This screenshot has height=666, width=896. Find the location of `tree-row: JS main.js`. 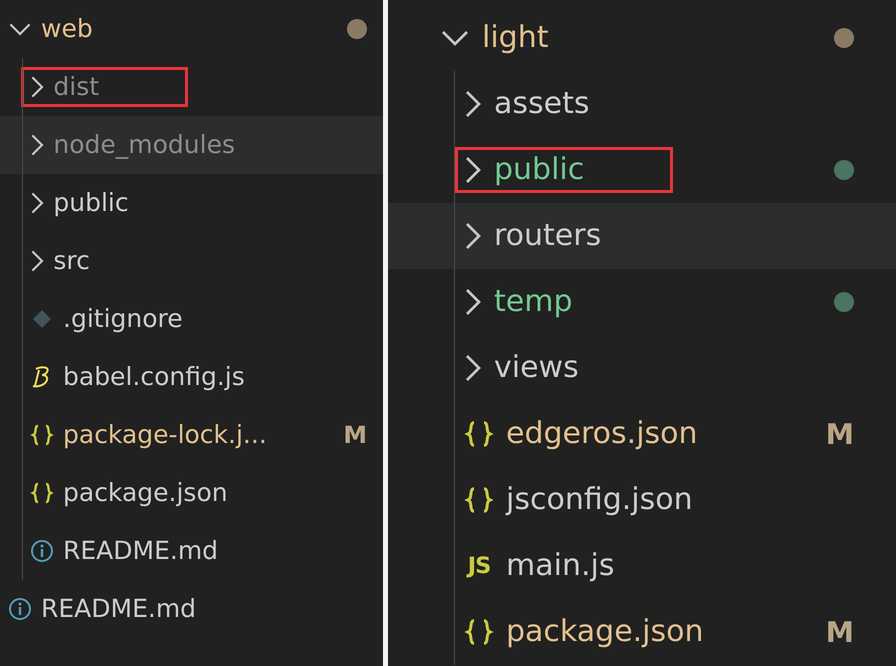

tree-row: JS main.js is located at coordinates (642, 566).